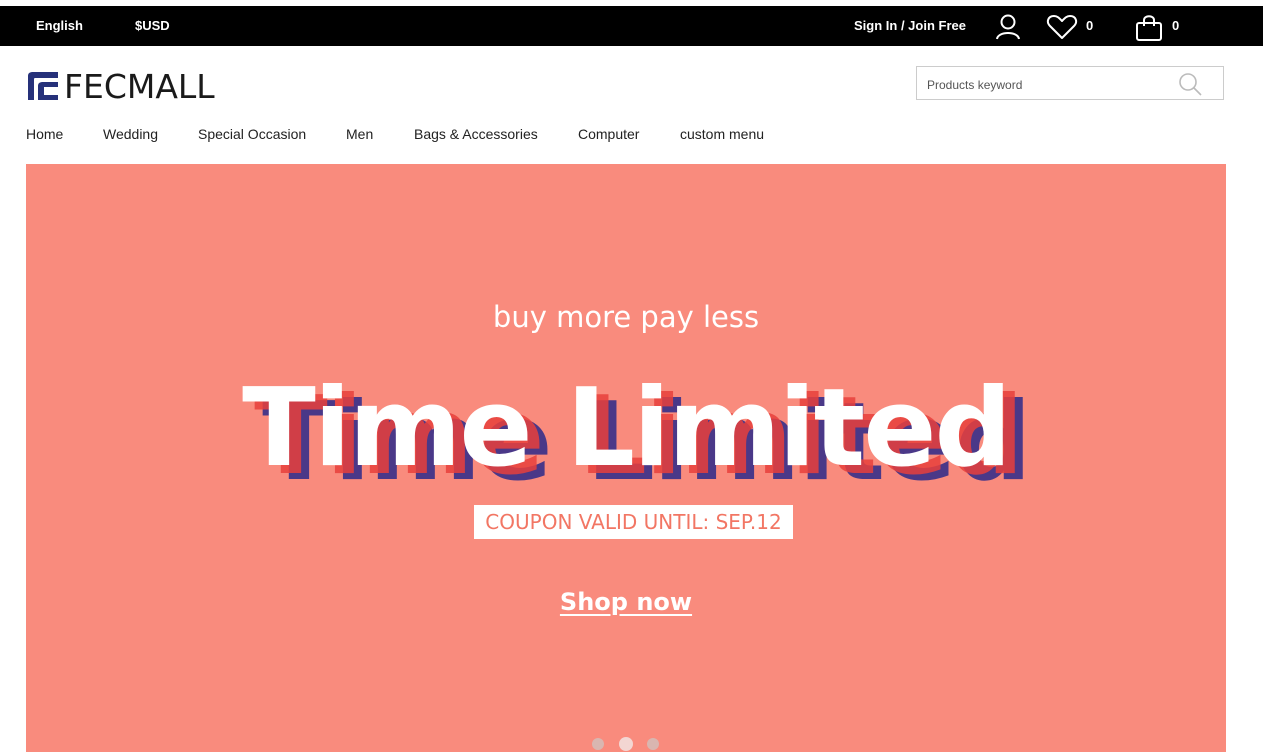 The height and width of the screenshot is (752, 1263). Describe the element at coordinates (1176, 25) in the screenshot. I see `cart-count: 0` at that location.